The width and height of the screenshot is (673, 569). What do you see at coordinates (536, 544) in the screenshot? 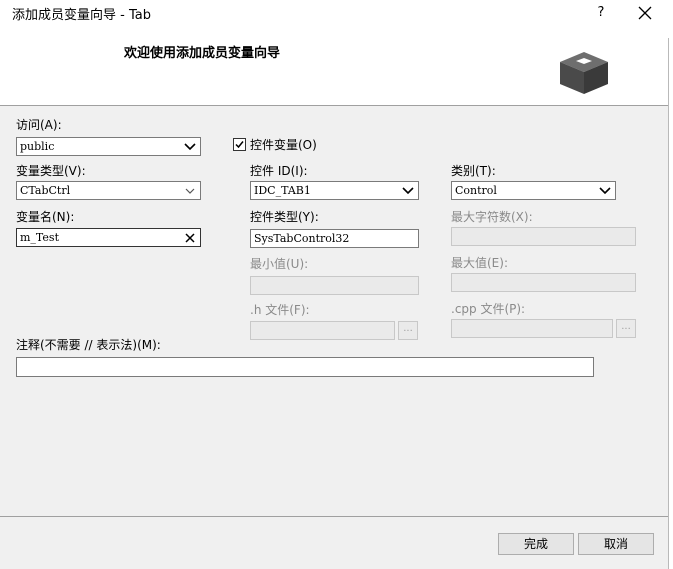
I see `finish-button: 完成` at bounding box center [536, 544].